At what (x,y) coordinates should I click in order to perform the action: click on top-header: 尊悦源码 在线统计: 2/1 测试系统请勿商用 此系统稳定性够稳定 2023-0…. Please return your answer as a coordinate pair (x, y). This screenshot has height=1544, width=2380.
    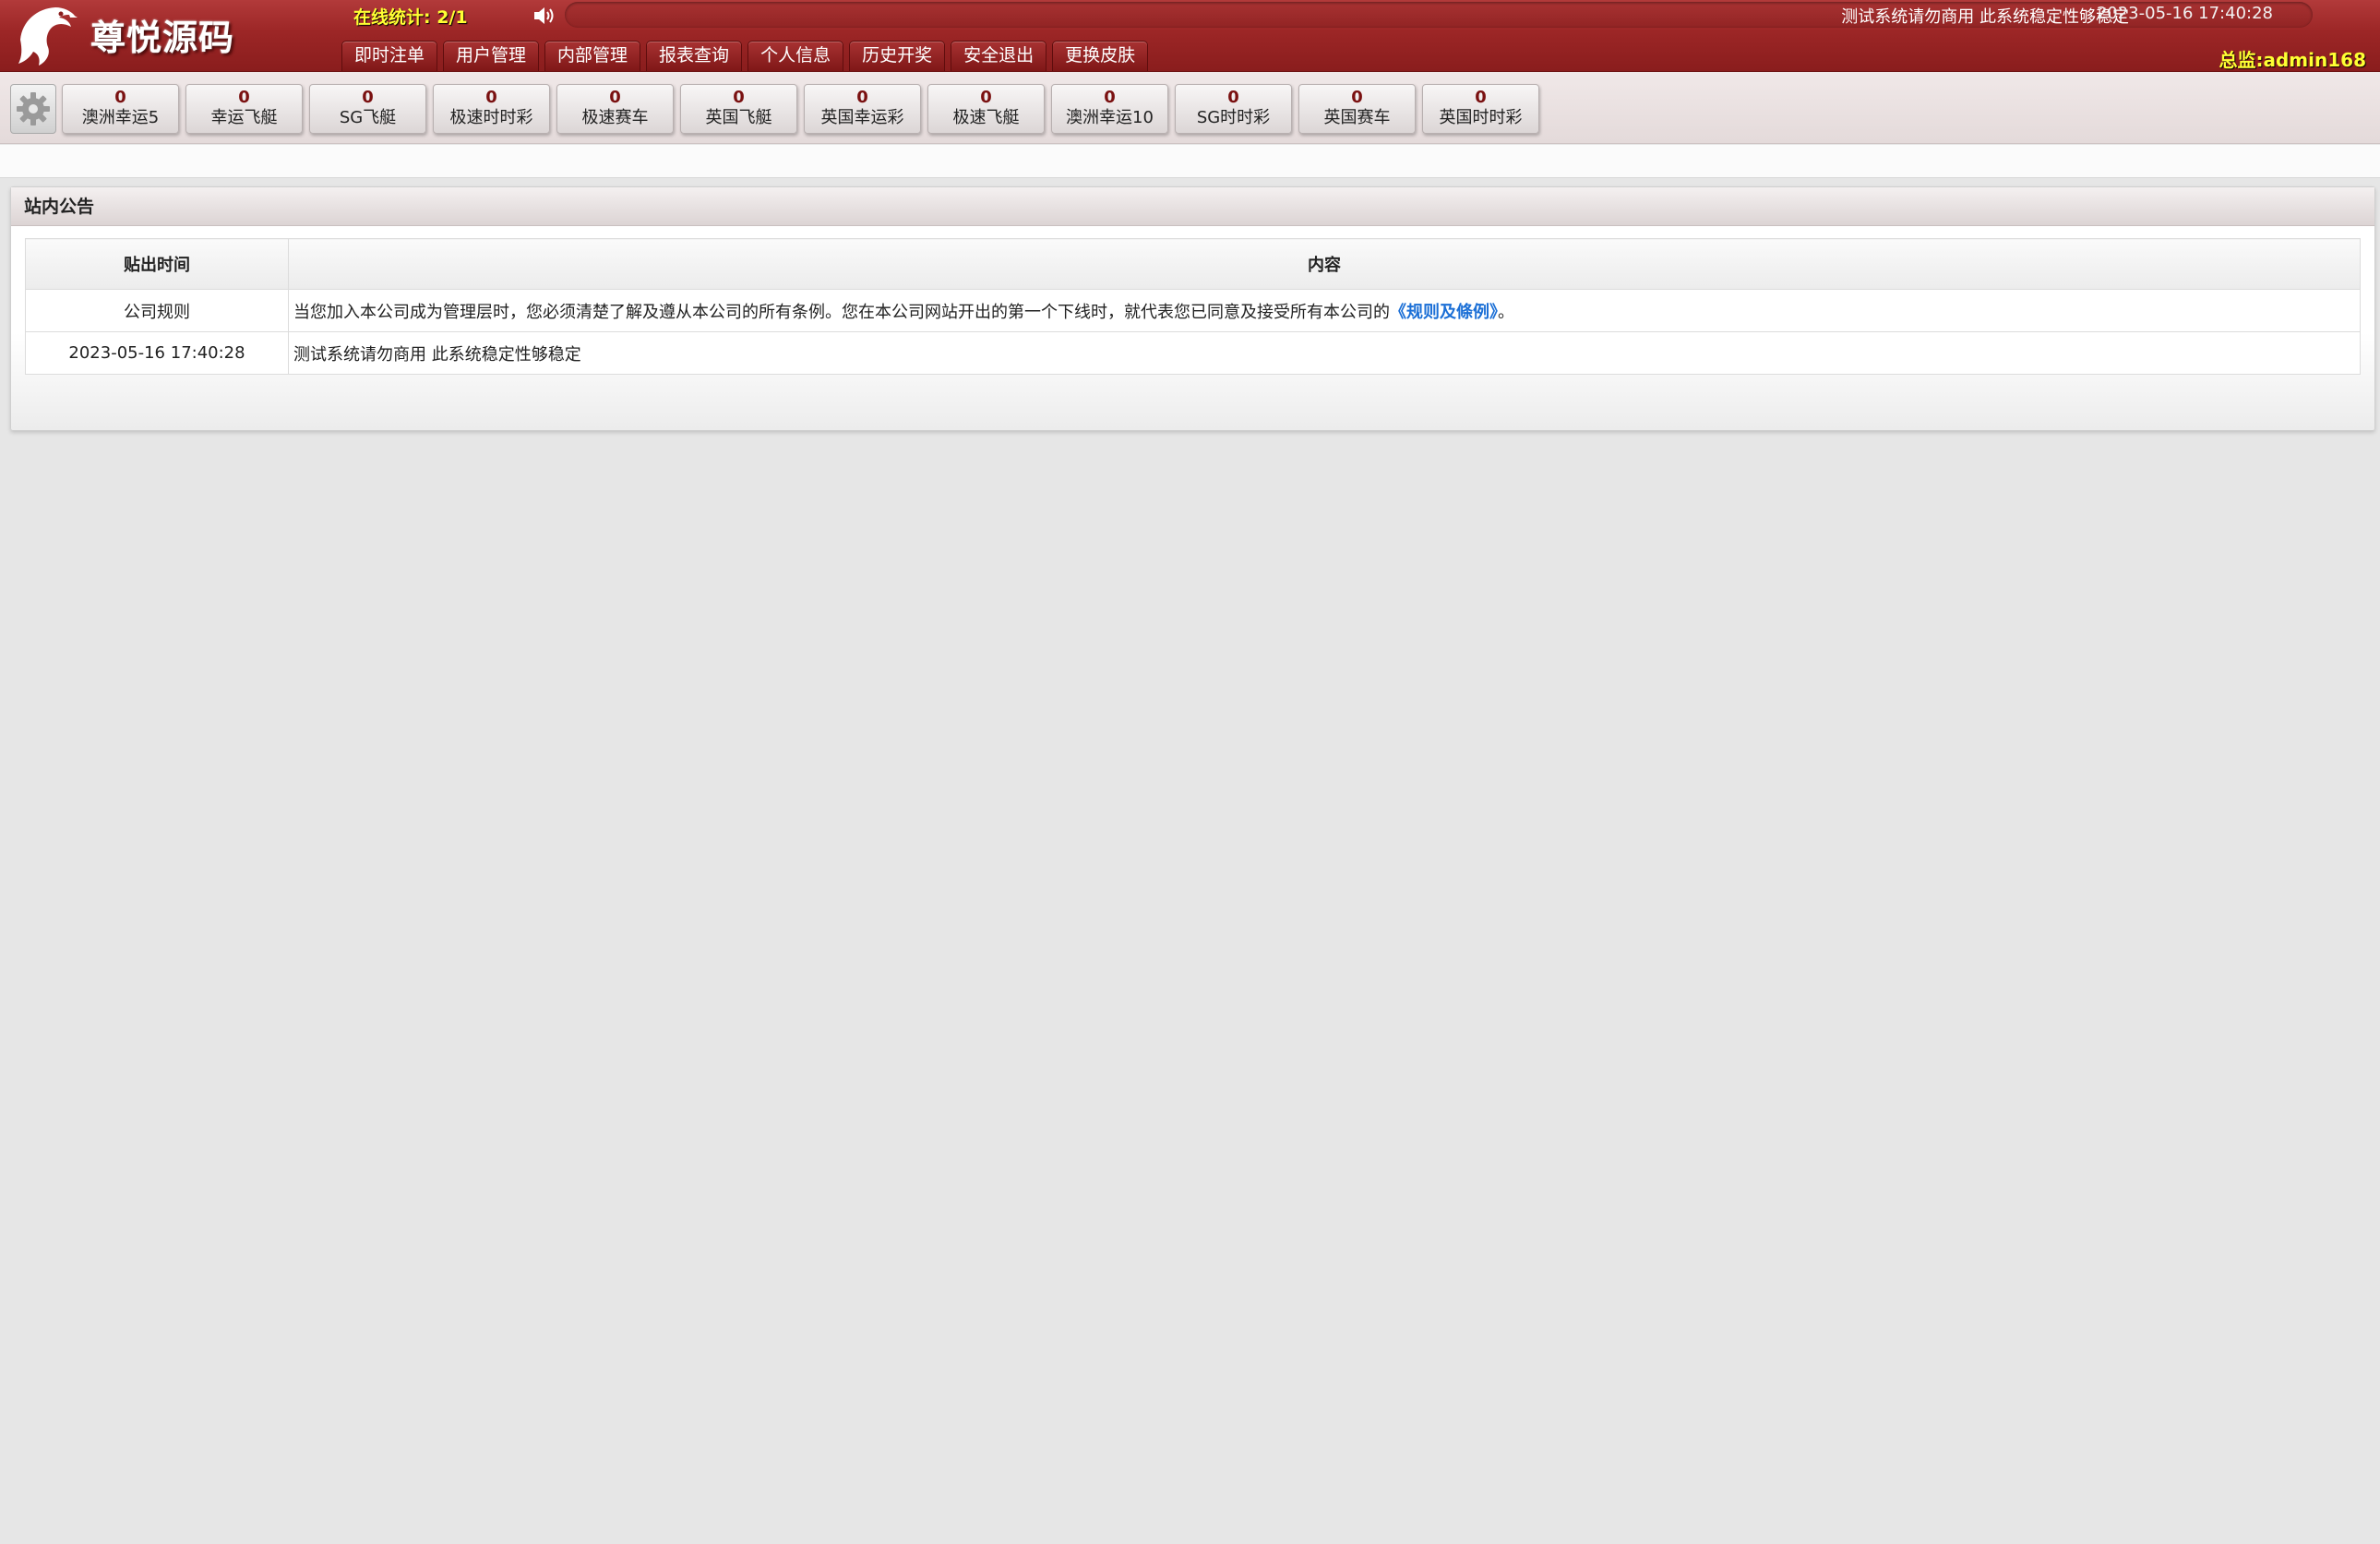
    Looking at the image, I should click on (1190, 36).